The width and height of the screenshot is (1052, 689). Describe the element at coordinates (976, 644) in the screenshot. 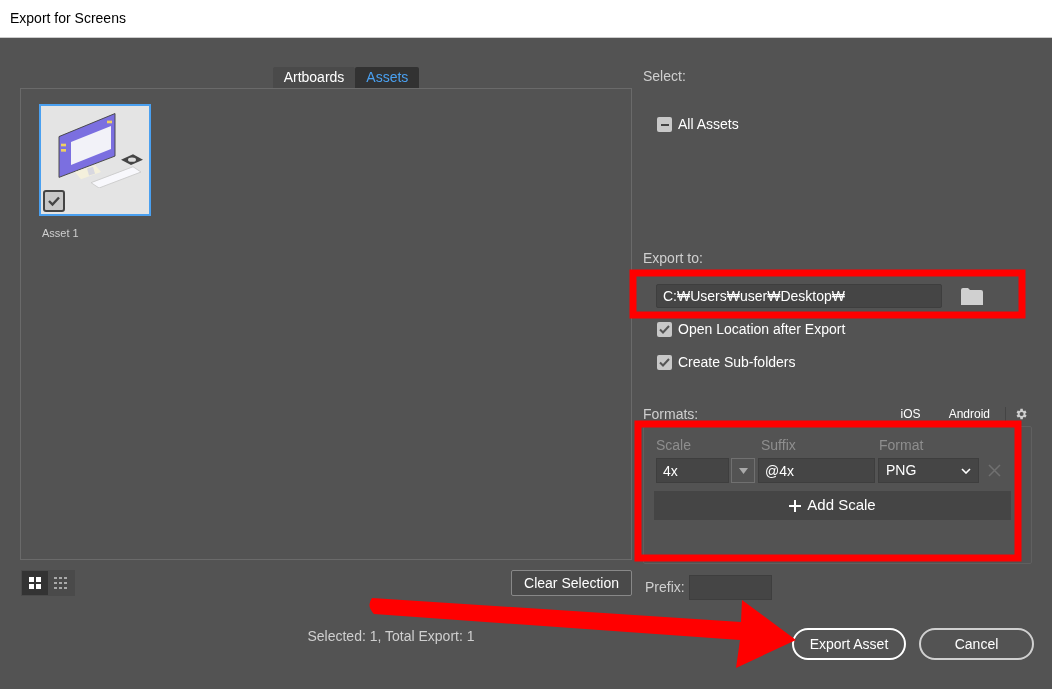

I see `cancel-button: Cancel` at that location.